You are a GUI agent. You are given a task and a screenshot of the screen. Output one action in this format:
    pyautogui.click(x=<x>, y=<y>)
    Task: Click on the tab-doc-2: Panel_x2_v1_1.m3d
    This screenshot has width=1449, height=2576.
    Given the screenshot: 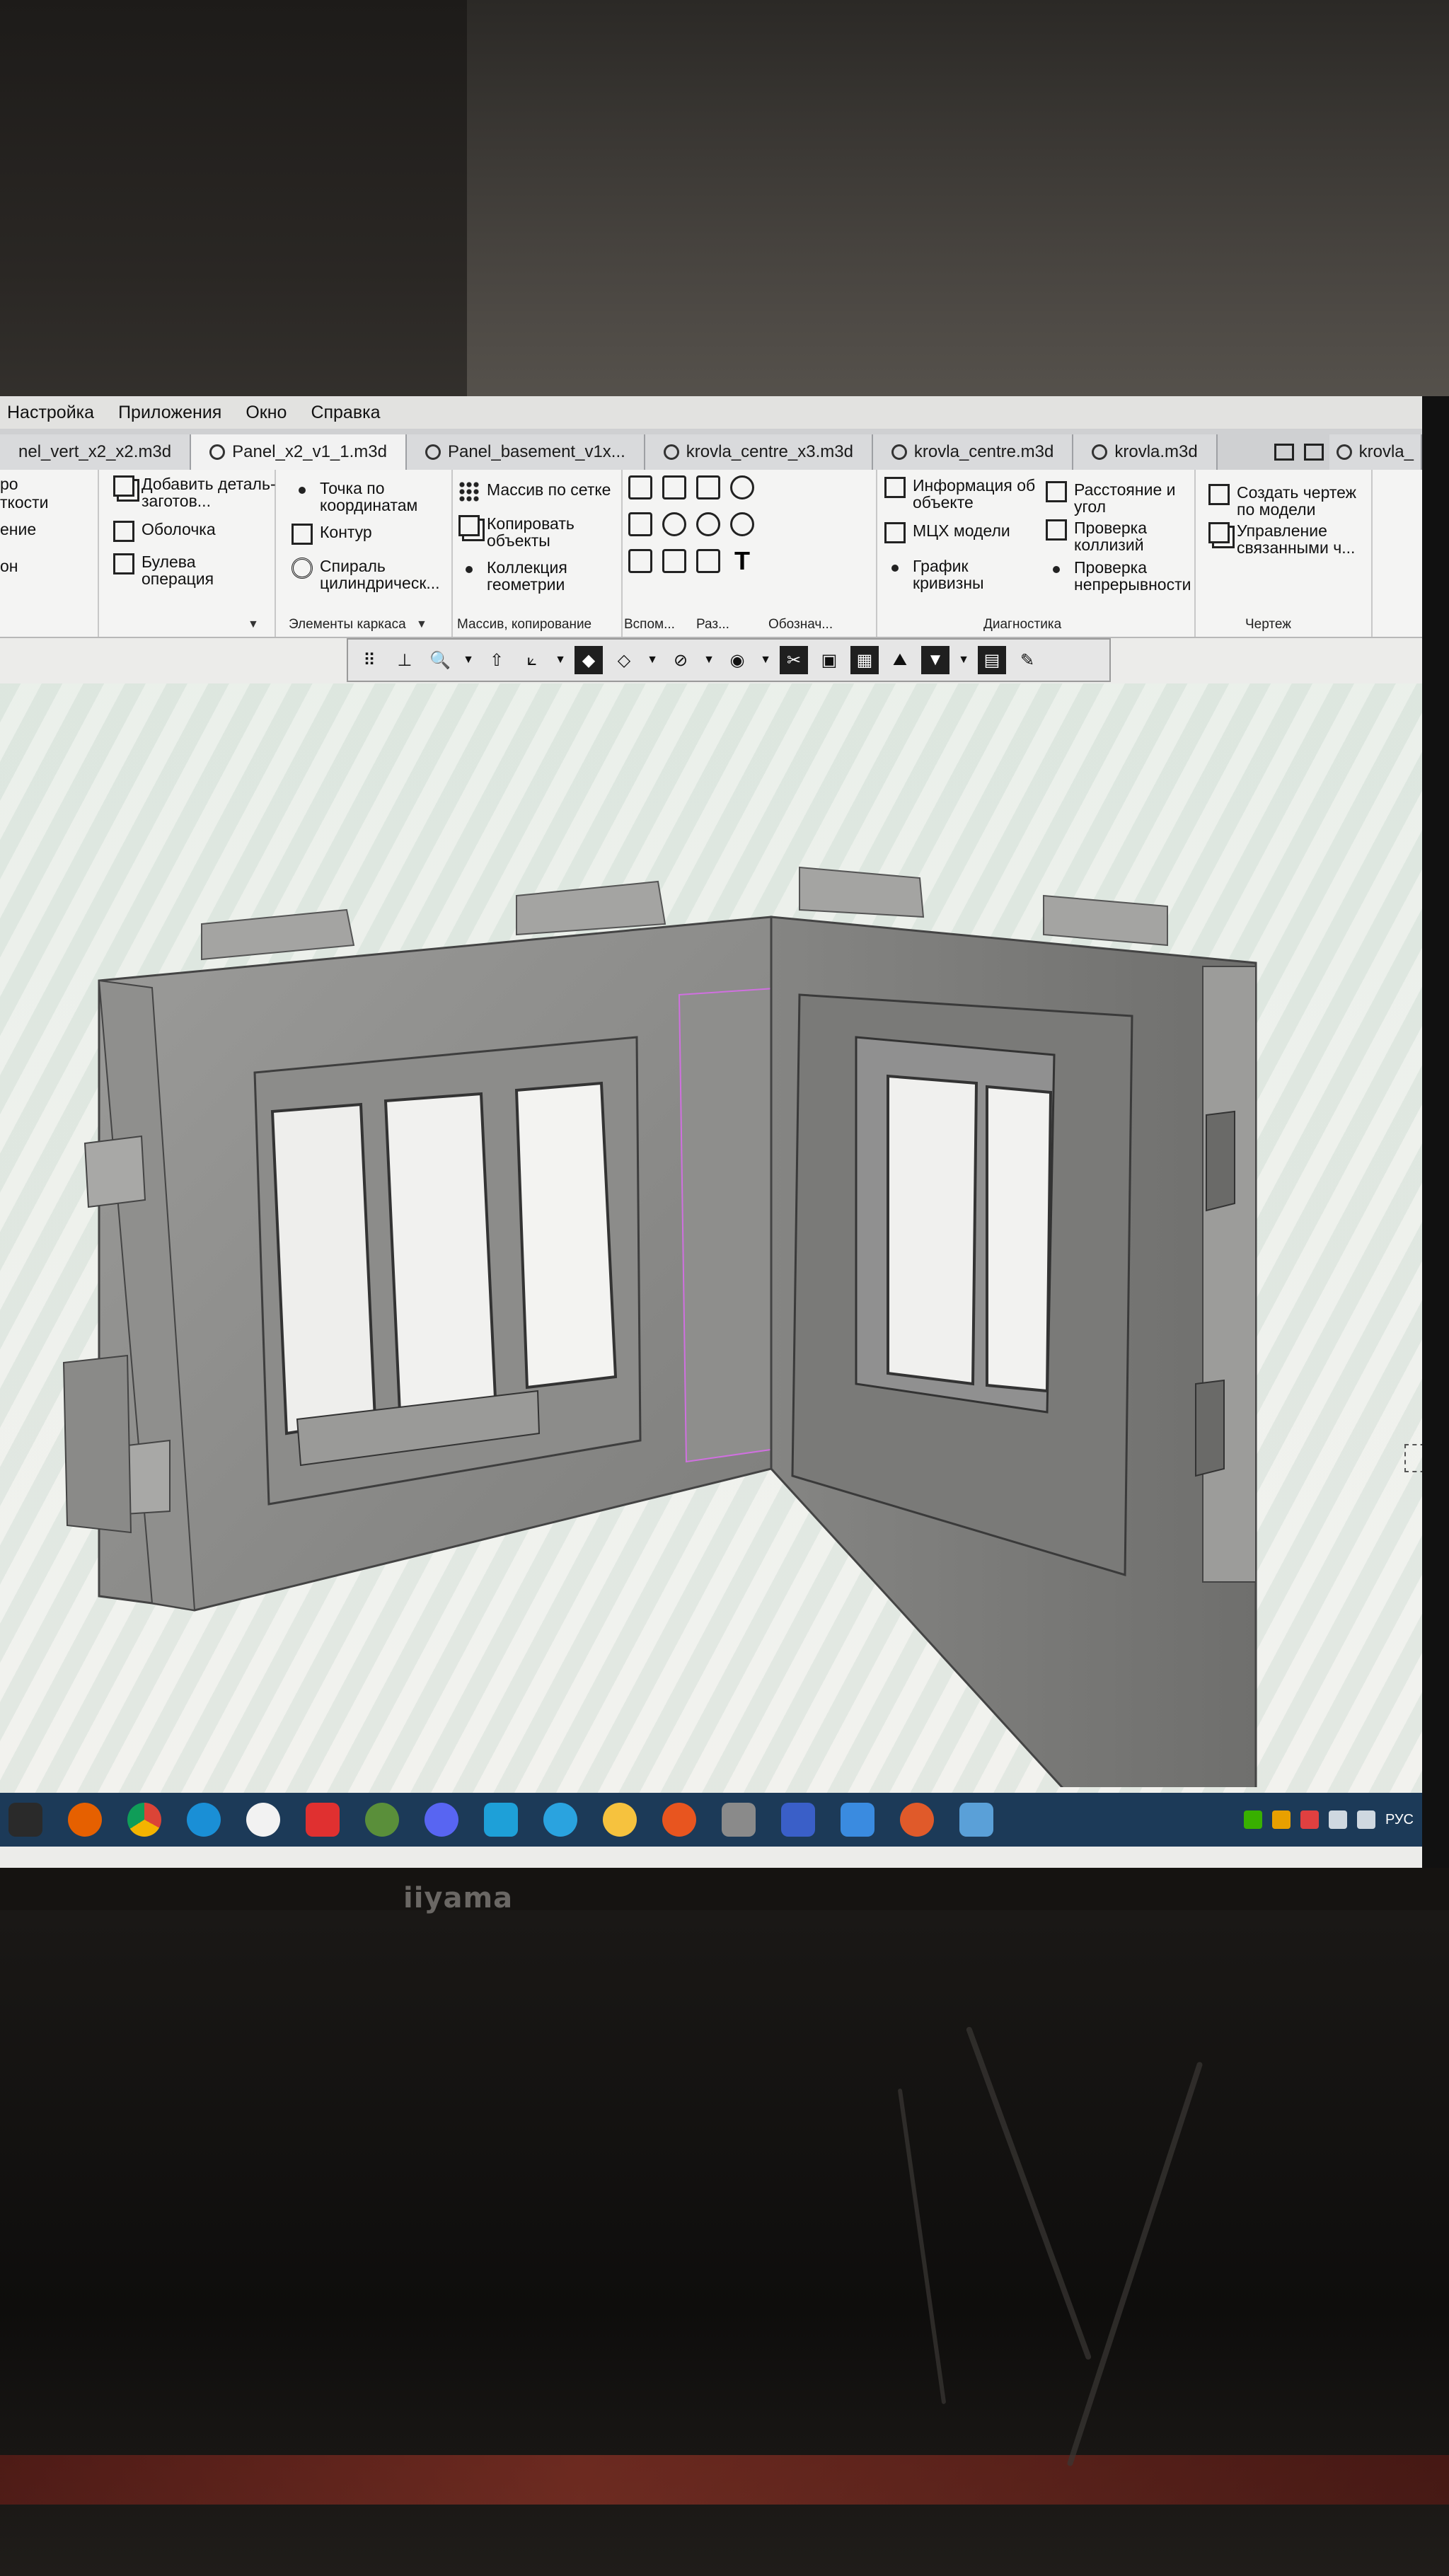 What is the action you would take?
    pyautogui.click(x=299, y=452)
    